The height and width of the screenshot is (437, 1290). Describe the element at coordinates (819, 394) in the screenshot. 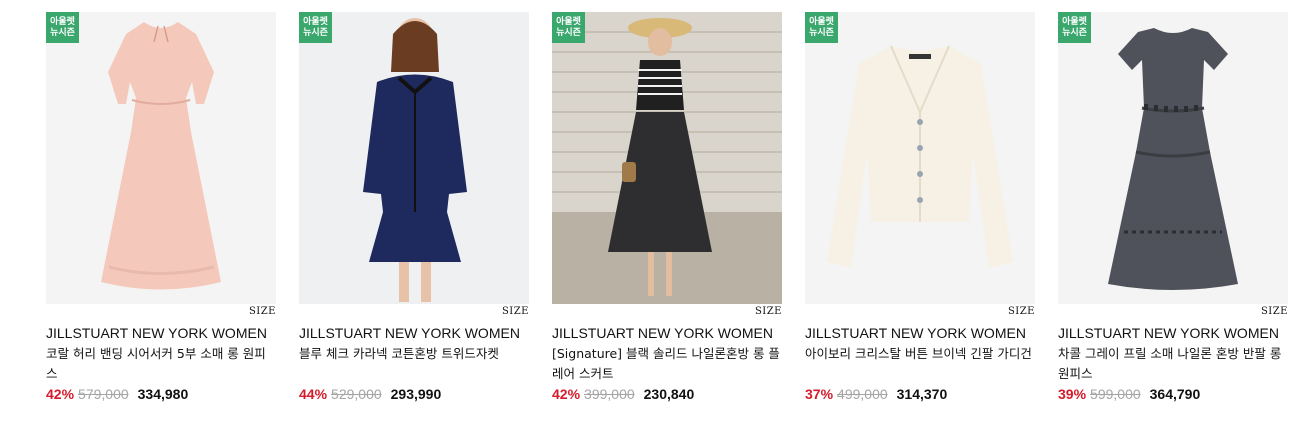

I see `discount-rate: 37%` at that location.